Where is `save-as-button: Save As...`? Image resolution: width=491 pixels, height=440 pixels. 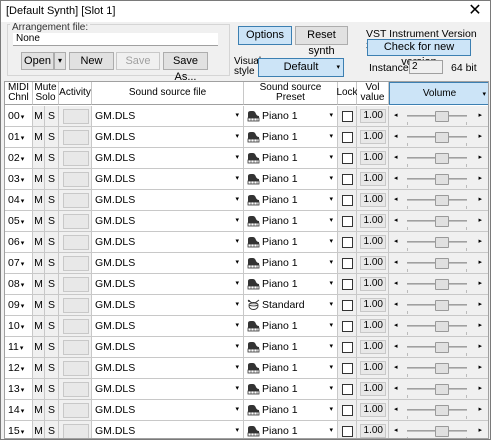
save-as-button: Save As... is located at coordinates (185, 67).